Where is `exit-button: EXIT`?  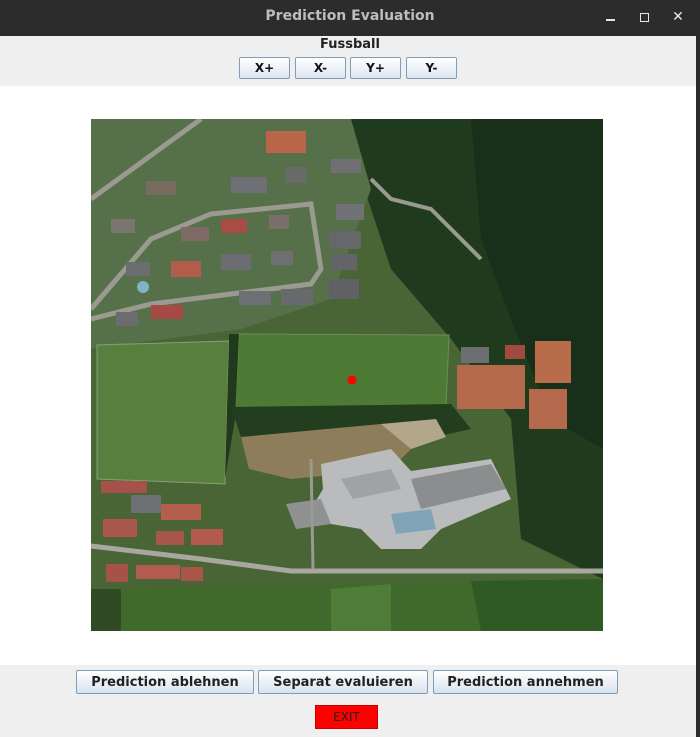 exit-button: EXIT is located at coordinates (346, 717).